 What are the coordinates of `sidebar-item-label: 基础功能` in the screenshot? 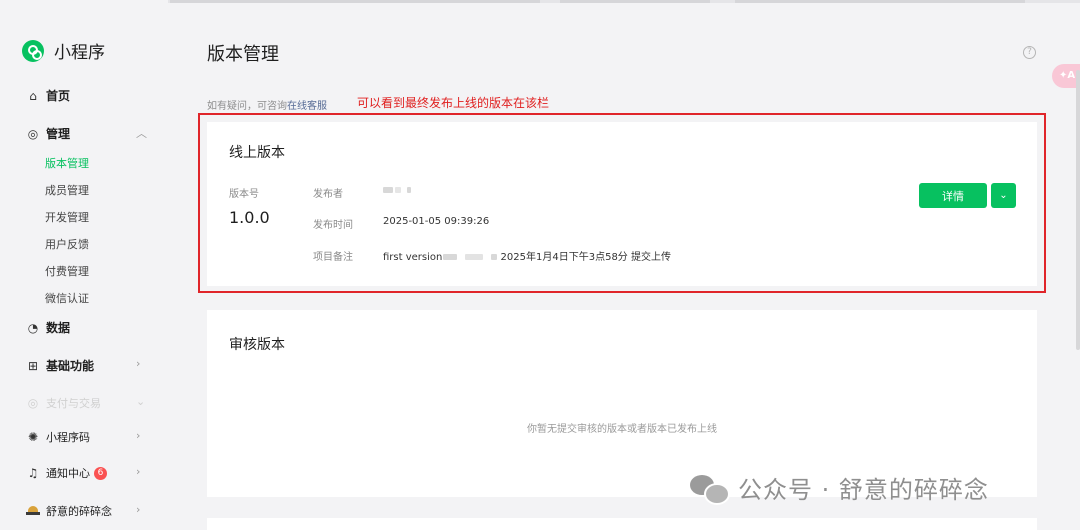 It's located at (70, 366).